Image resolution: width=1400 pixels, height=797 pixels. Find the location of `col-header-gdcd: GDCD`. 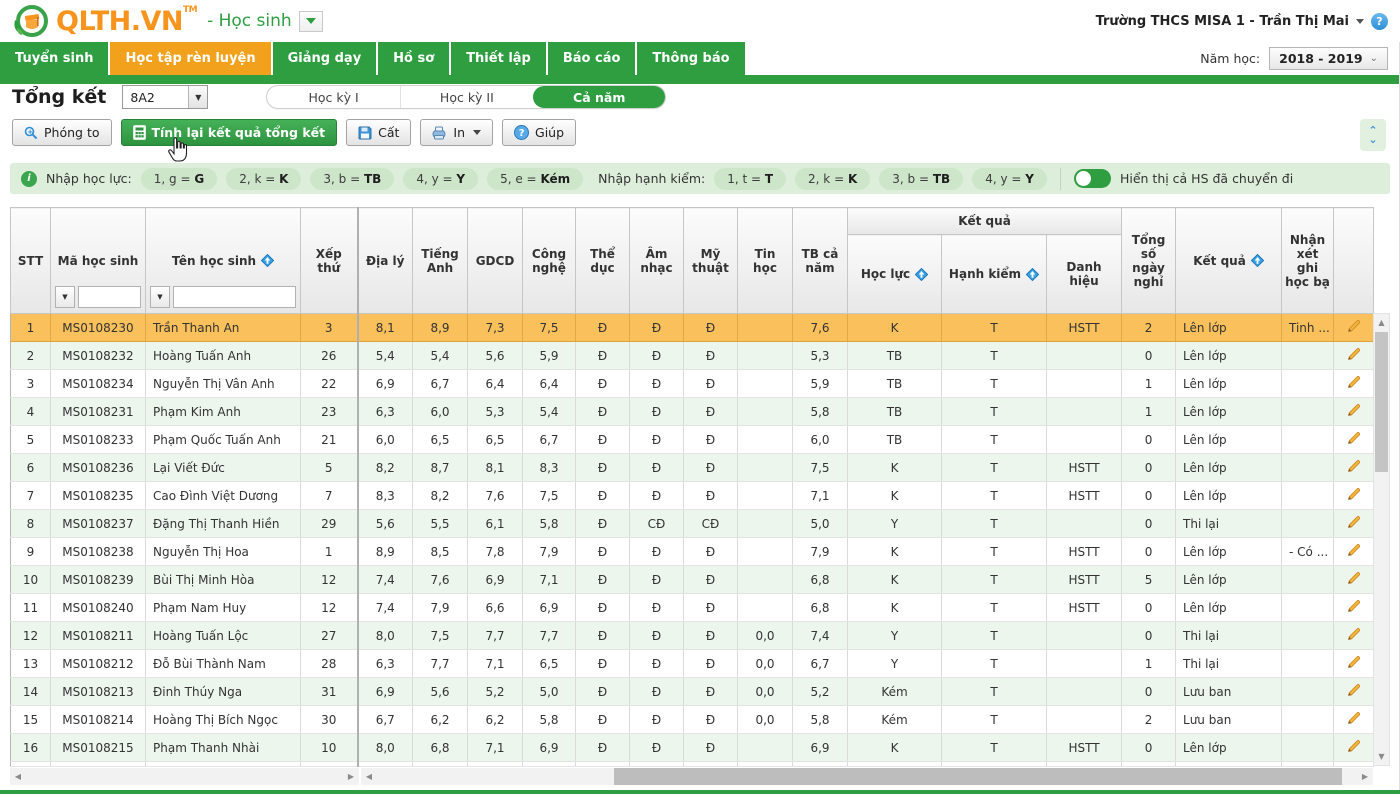

col-header-gdcd: GDCD is located at coordinates (495, 260).